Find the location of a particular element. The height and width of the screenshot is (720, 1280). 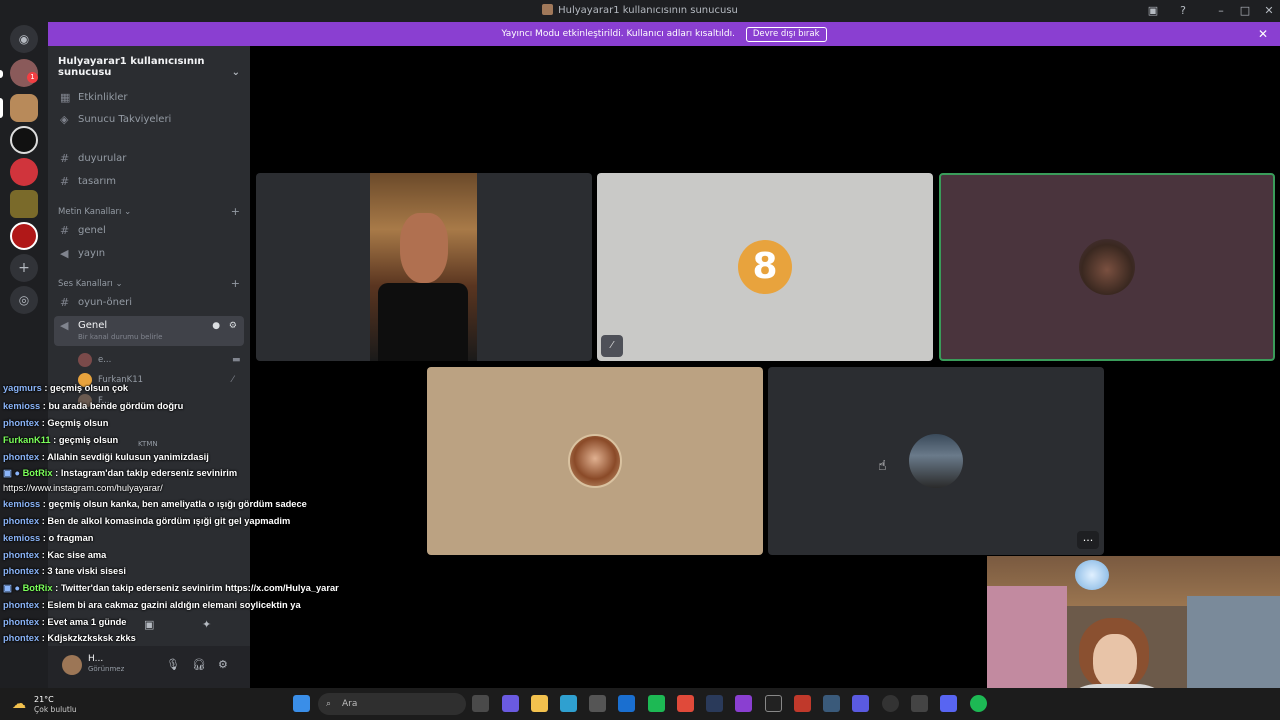

calendar-icon: ▦ is located at coordinates (65, 97).